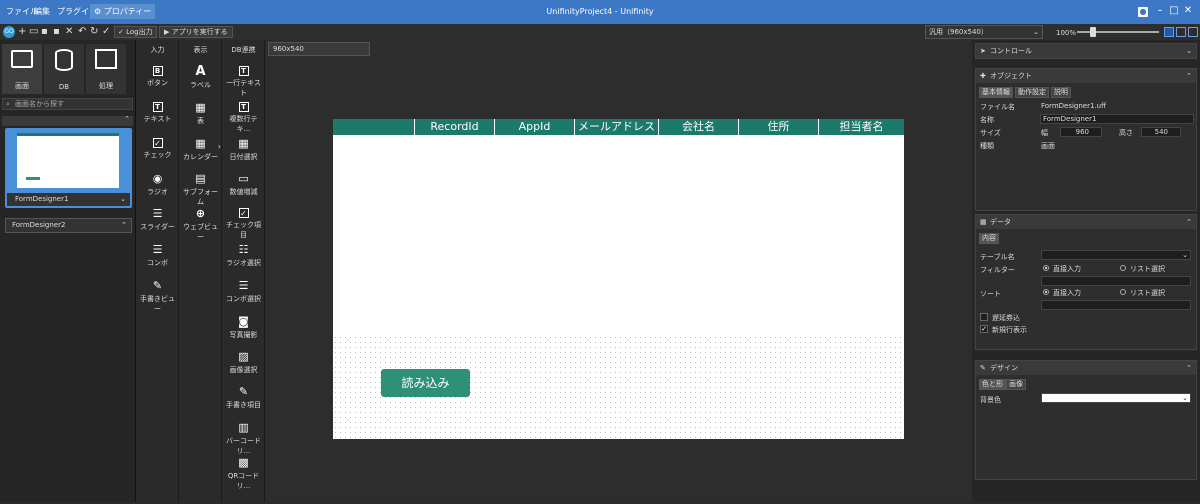 The width and height of the screenshot is (1200, 504). I want to click on grid-column-header: 担当者名, so click(861, 127).